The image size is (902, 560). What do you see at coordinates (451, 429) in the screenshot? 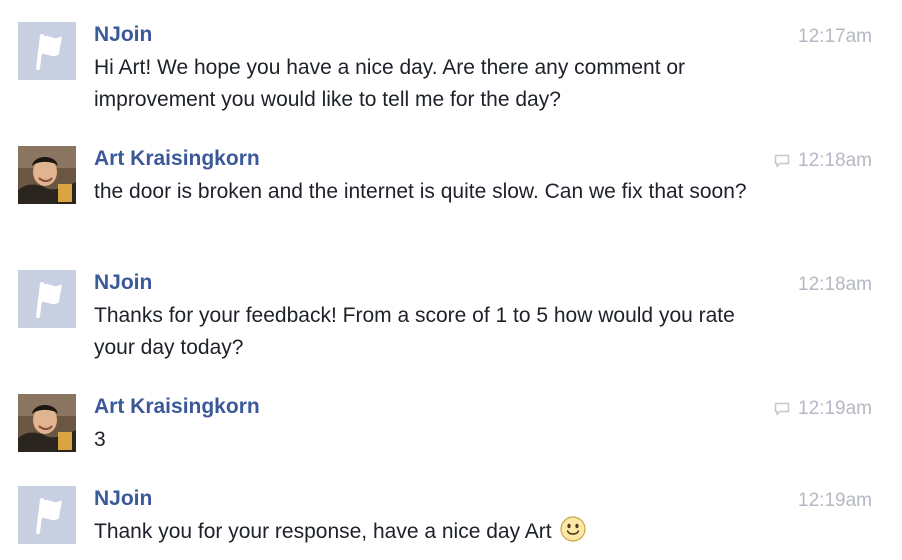
I see `message-item: Art Kraisingkorn 12:19am 3` at bounding box center [451, 429].